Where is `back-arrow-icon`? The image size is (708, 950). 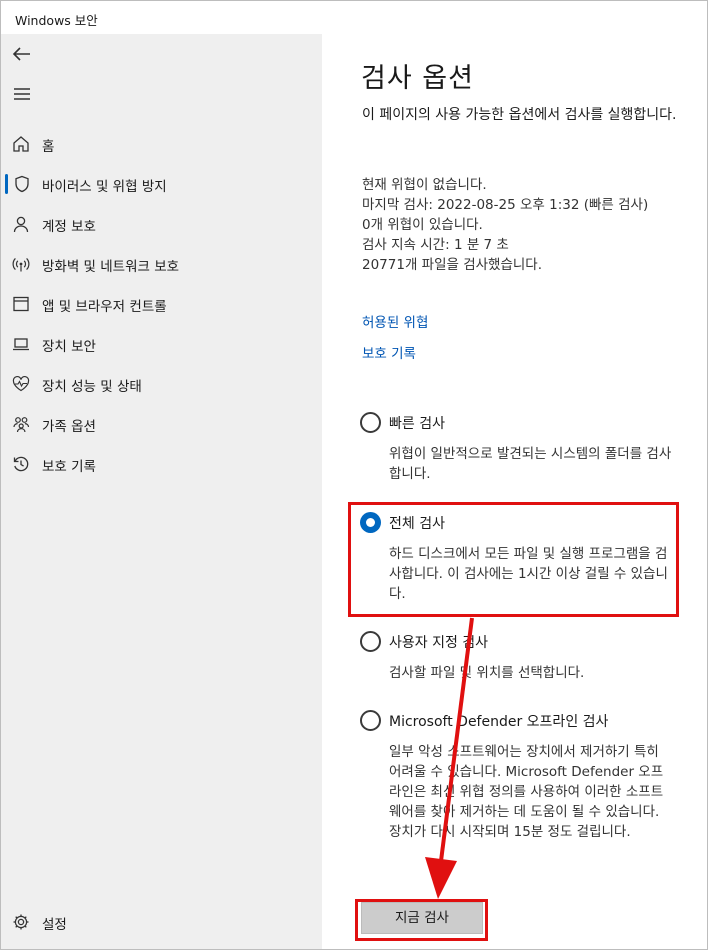
back-arrow-icon is located at coordinates (22, 54).